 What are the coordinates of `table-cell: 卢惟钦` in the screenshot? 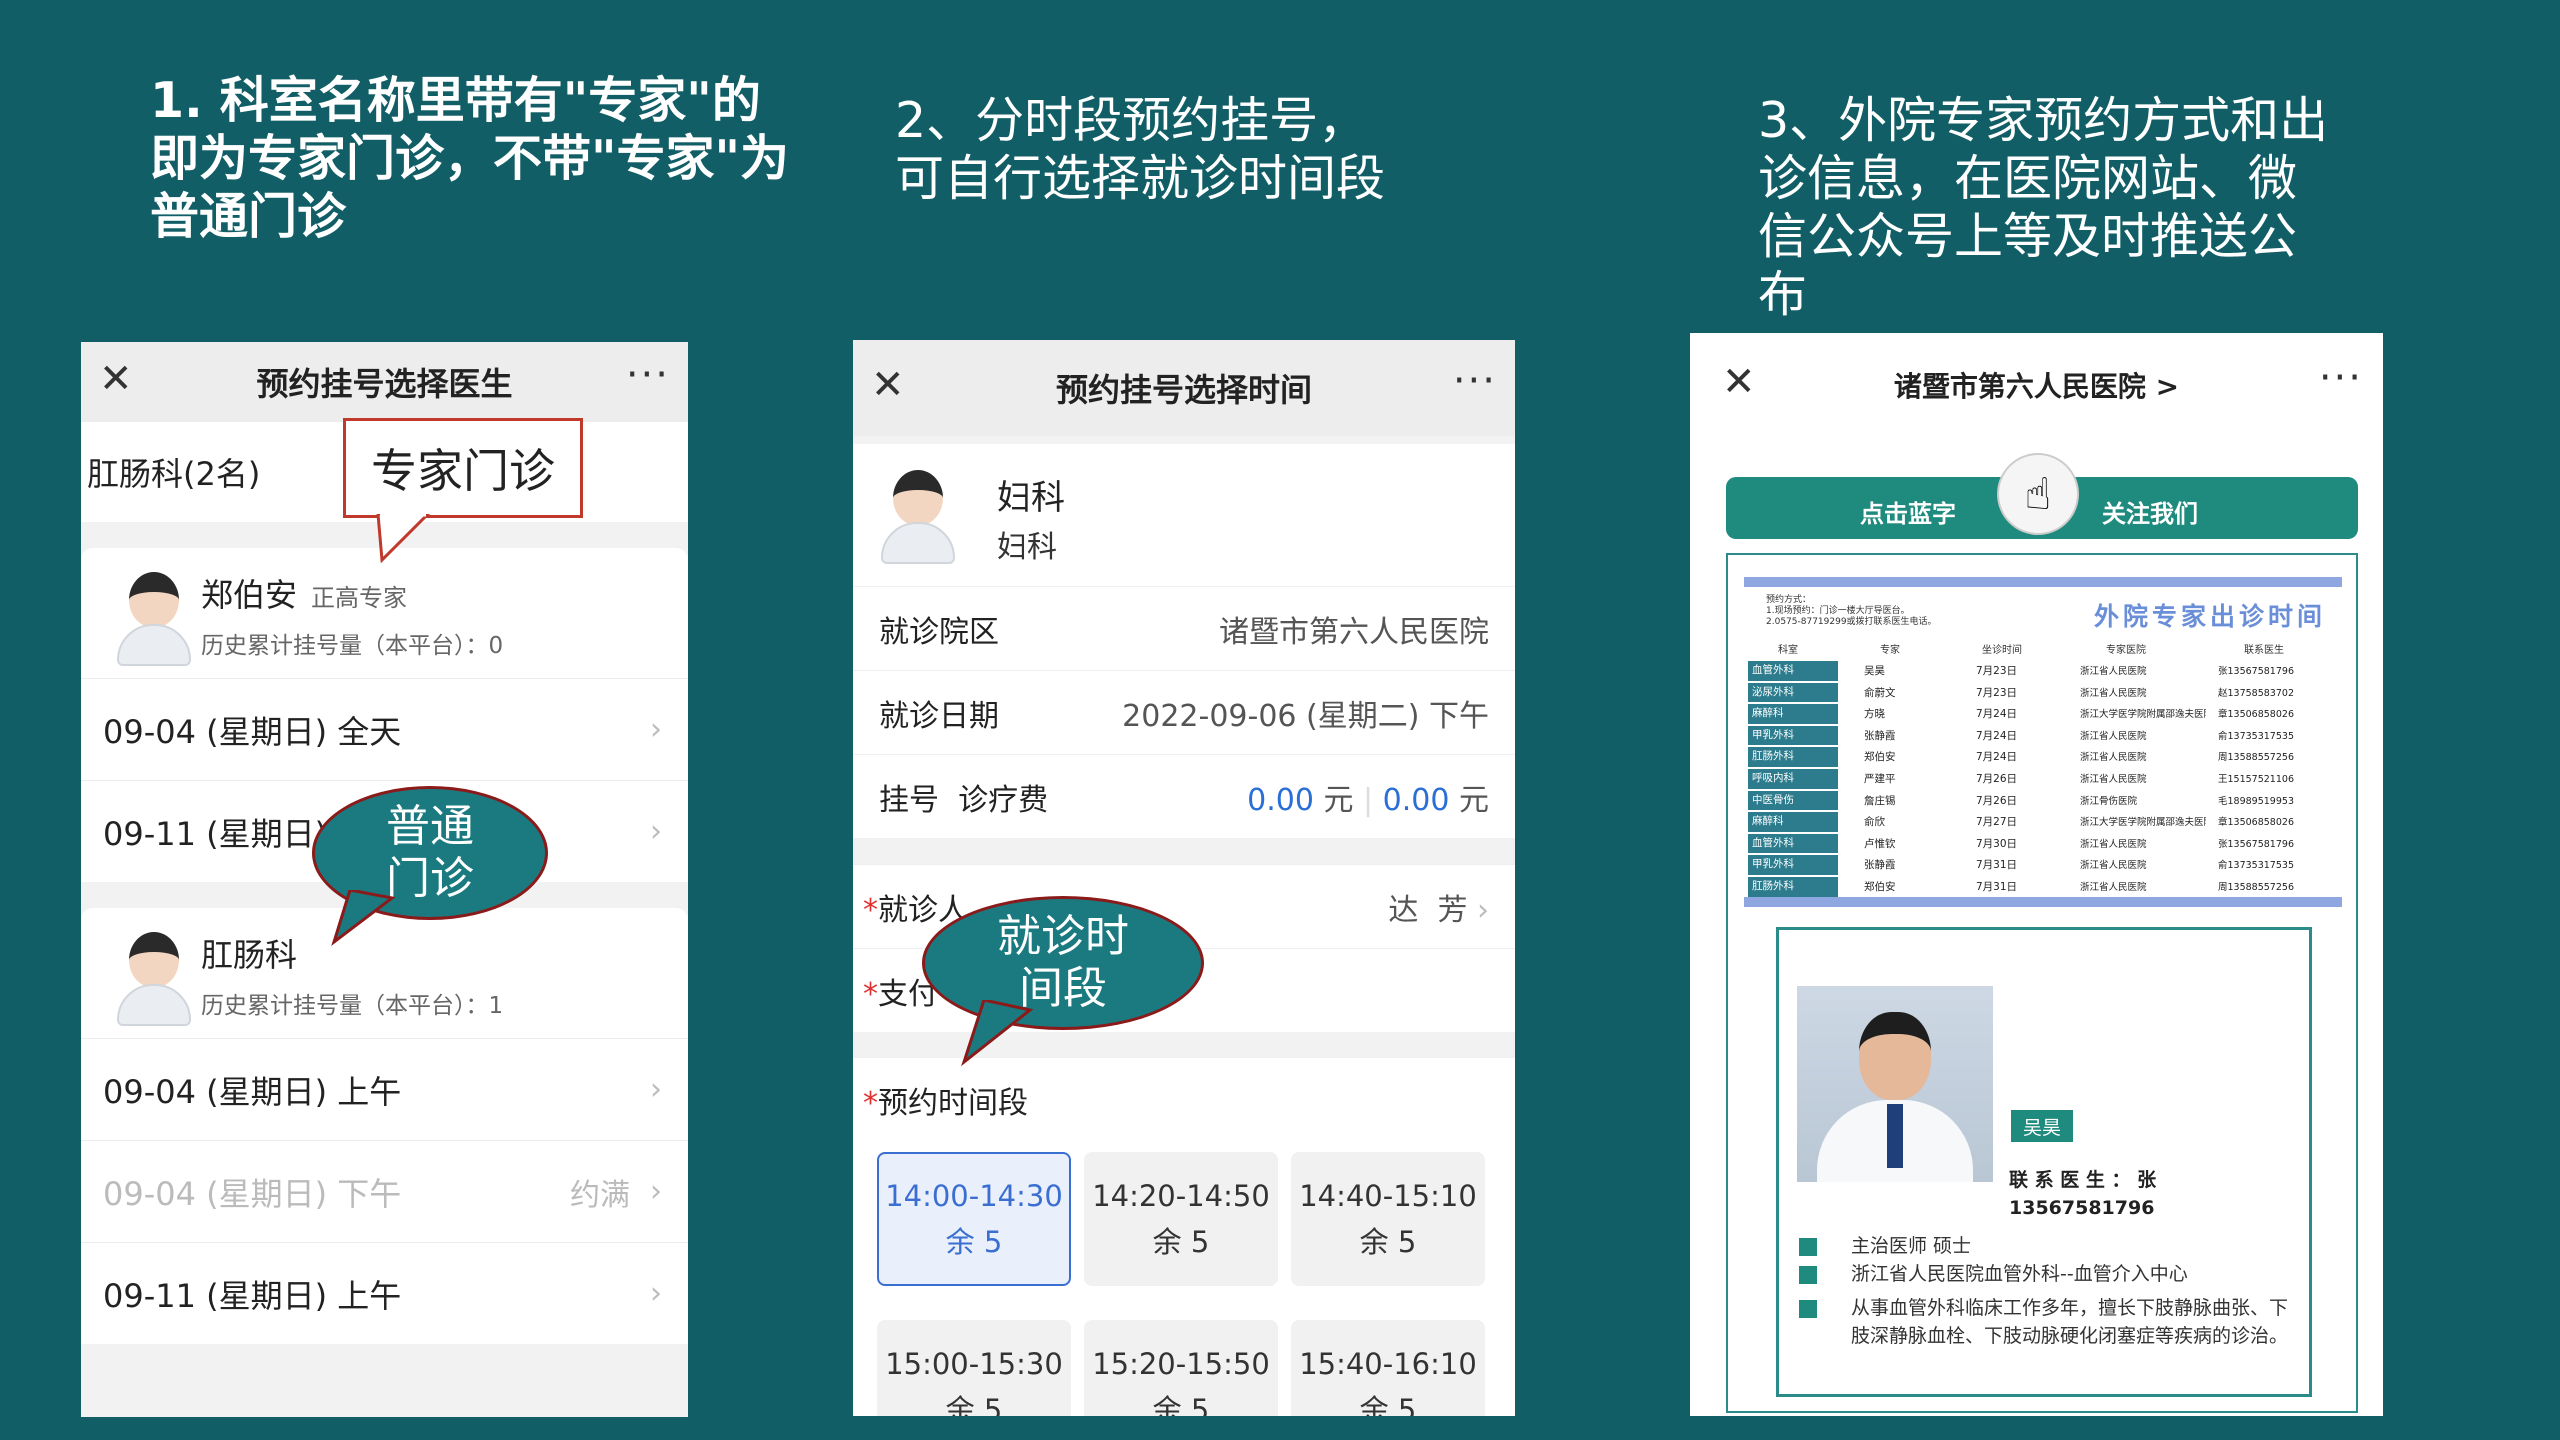 It's located at (1880, 843).